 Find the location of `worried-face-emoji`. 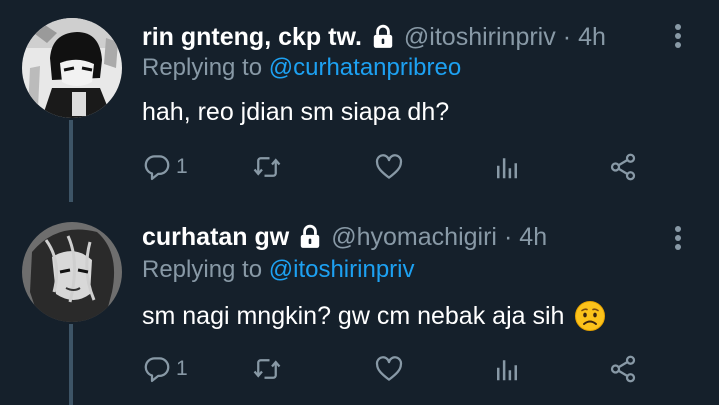

worried-face-emoji is located at coordinates (590, 316).